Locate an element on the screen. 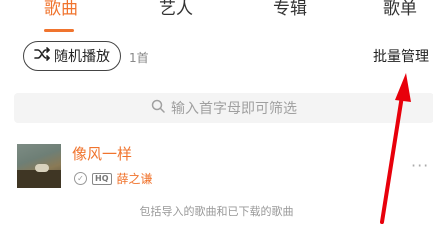 This screenshot has width=433, height=245. tab-albums: 专辑 is located at coordinates (290, 9).